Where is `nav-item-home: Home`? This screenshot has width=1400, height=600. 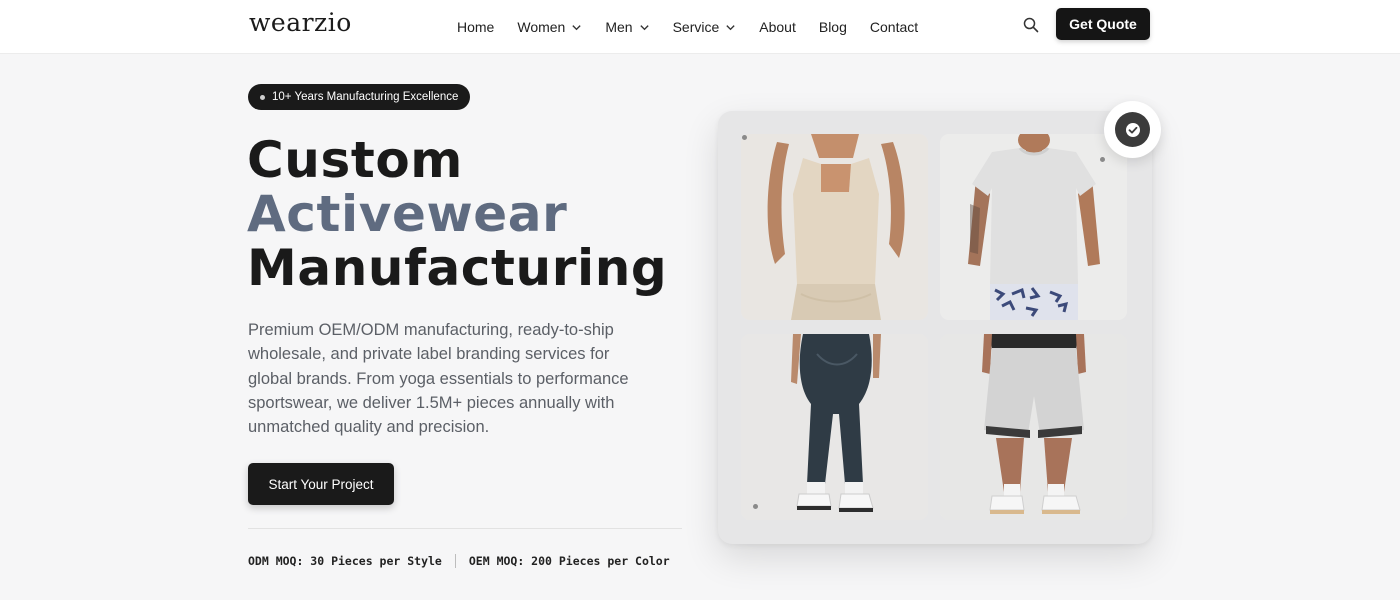
nav-item-home: Home is located at coordinates (475, 27).